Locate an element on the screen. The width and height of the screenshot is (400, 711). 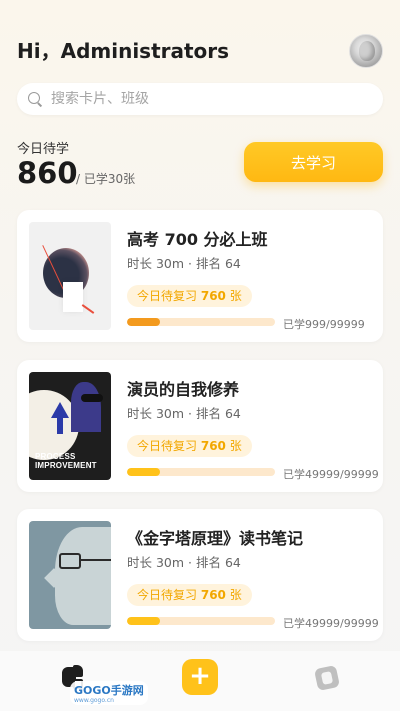
learned-count: 已学999/99999 is located at coordinates (324, 324).